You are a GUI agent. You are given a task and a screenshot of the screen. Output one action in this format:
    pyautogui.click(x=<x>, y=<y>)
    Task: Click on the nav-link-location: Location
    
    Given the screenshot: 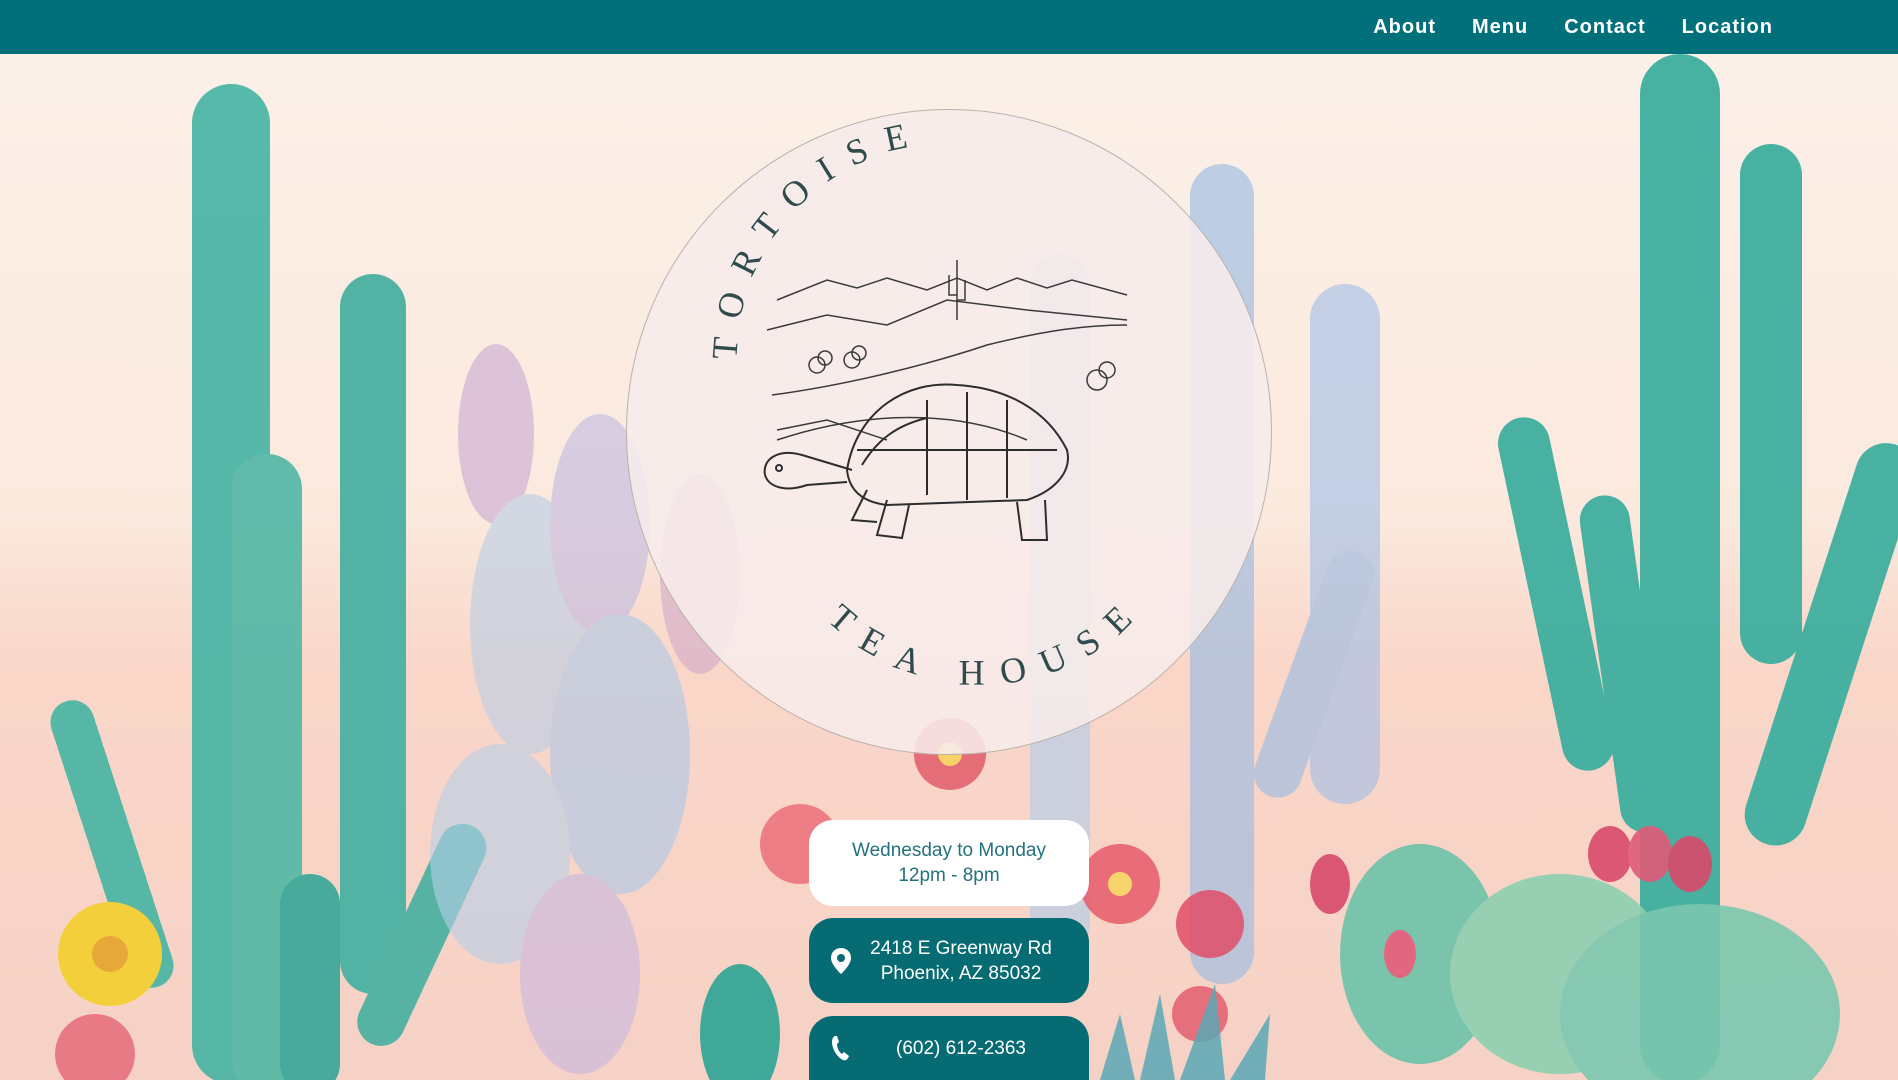 What is the action you would take?
    pyautogui.click(x=1727, y=27)
    